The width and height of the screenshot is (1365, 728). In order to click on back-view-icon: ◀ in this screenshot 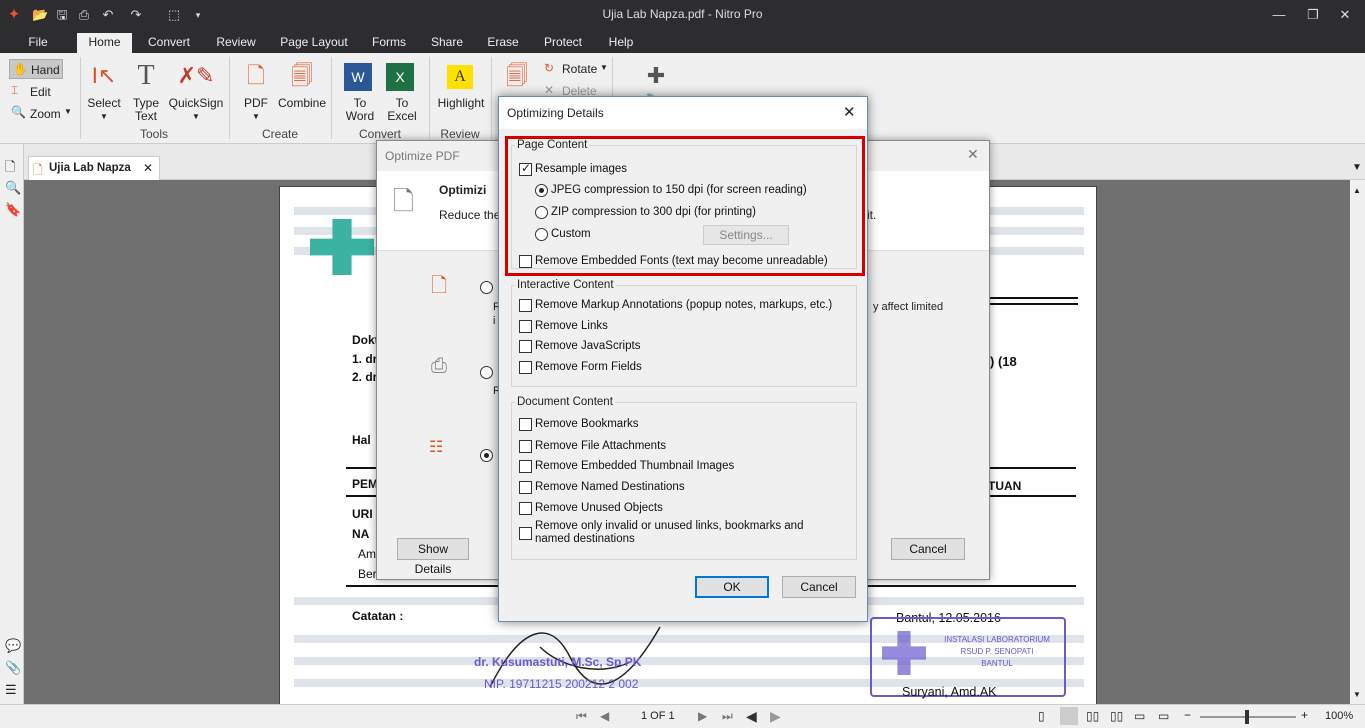, I will do `click(751, 716)`.